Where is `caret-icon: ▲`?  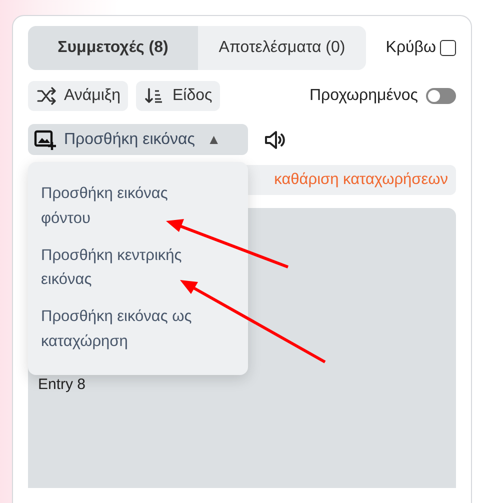
caret-icon: ▲ is located at coordinates (213, 139).